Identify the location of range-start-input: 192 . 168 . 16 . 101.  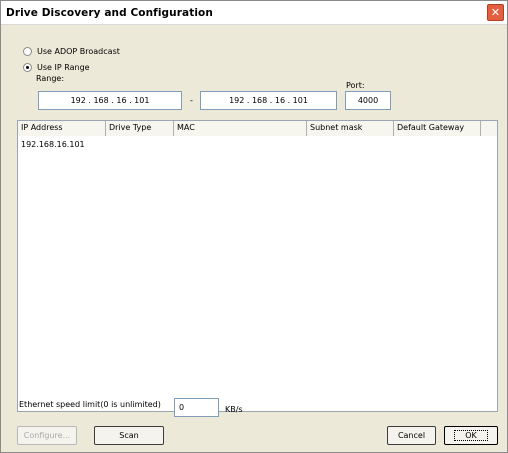
(110, 100).